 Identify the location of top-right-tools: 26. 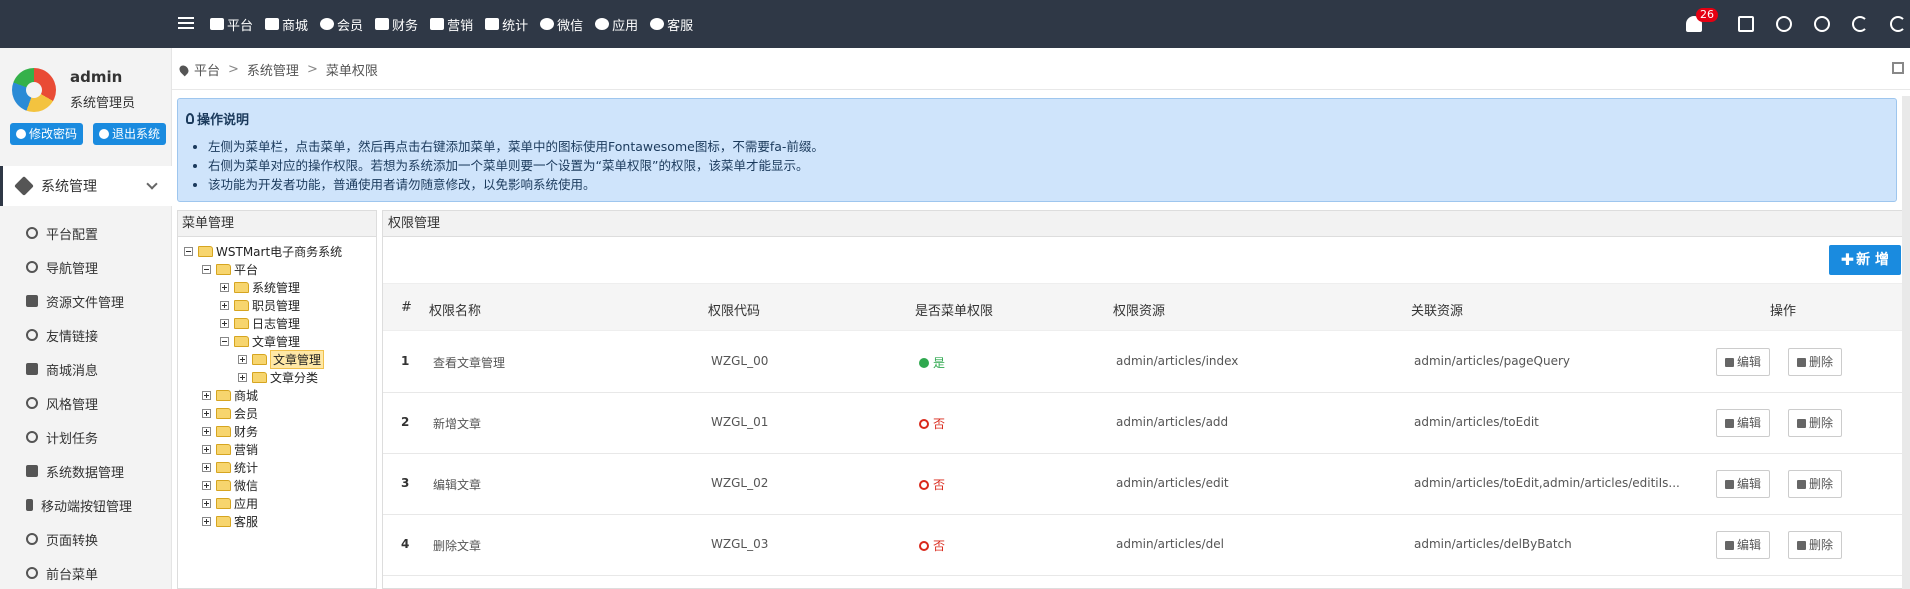
(1798, 24).